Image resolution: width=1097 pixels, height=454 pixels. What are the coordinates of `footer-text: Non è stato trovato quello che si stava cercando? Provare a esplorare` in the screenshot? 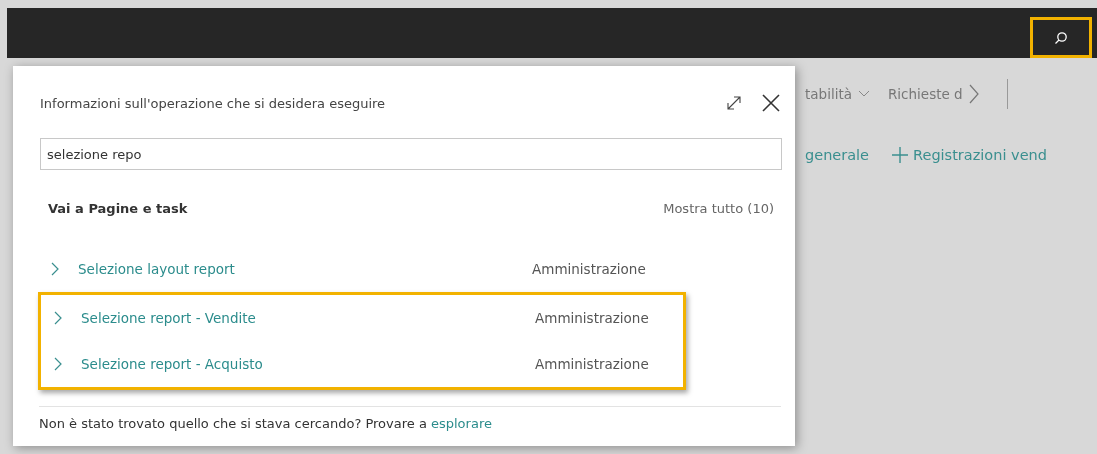 It's located at (410, 418).